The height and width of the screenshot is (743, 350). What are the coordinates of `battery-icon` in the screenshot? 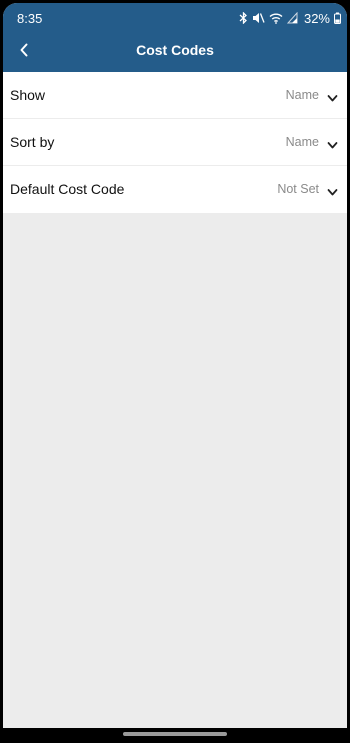 It's located at (337, 18).